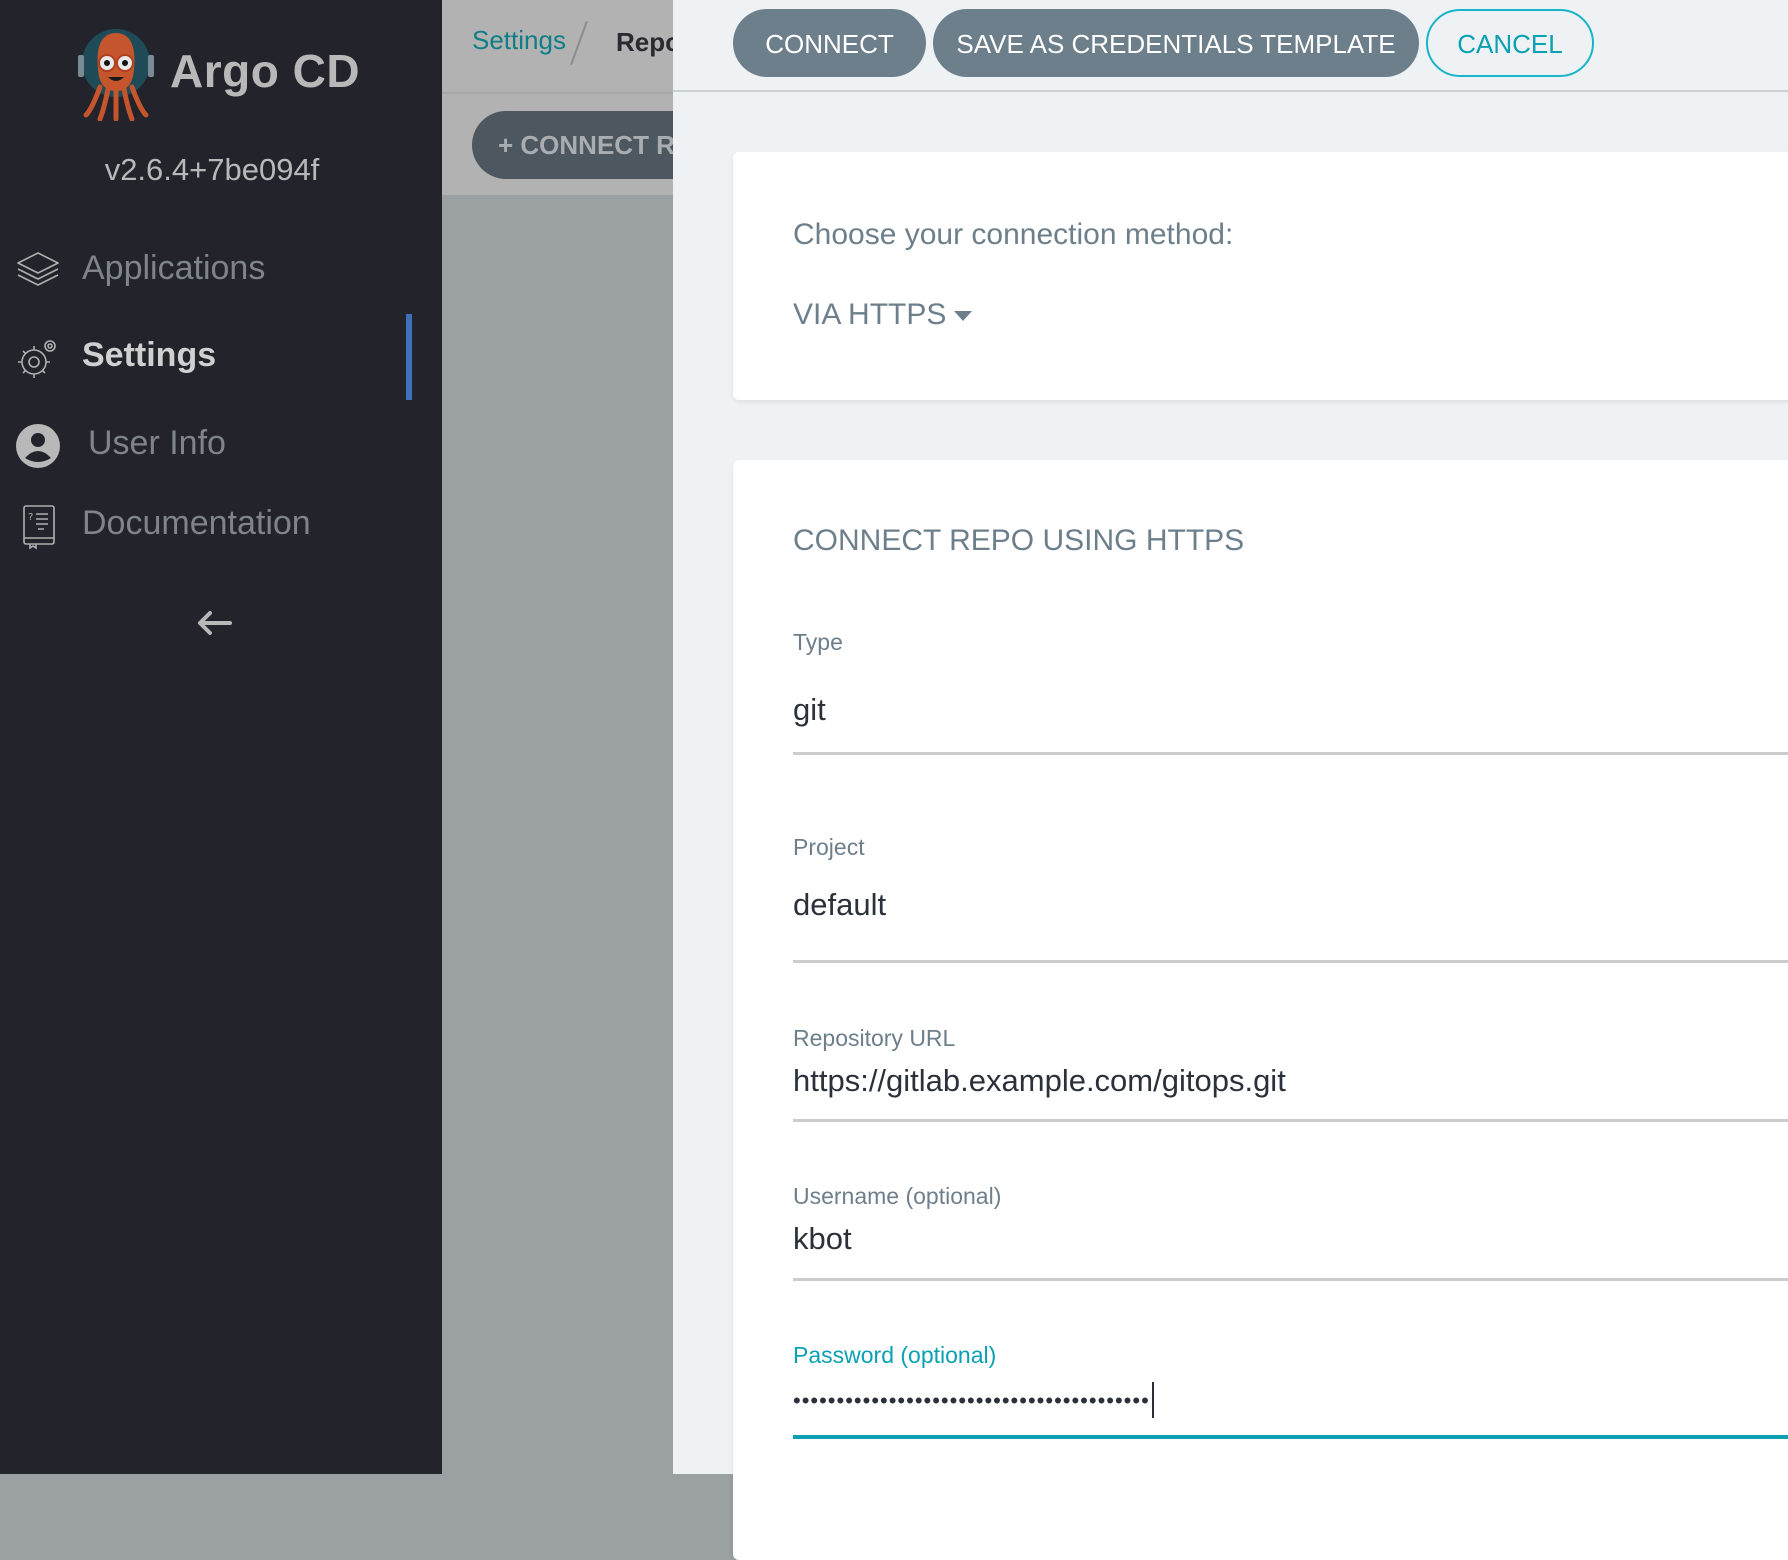 The height and width of the screenshot is (1560, 1788). What do you see at coordinates (1290, 753) in the screenshot?
I see `type-underline` at bounding box center [1290, 753].